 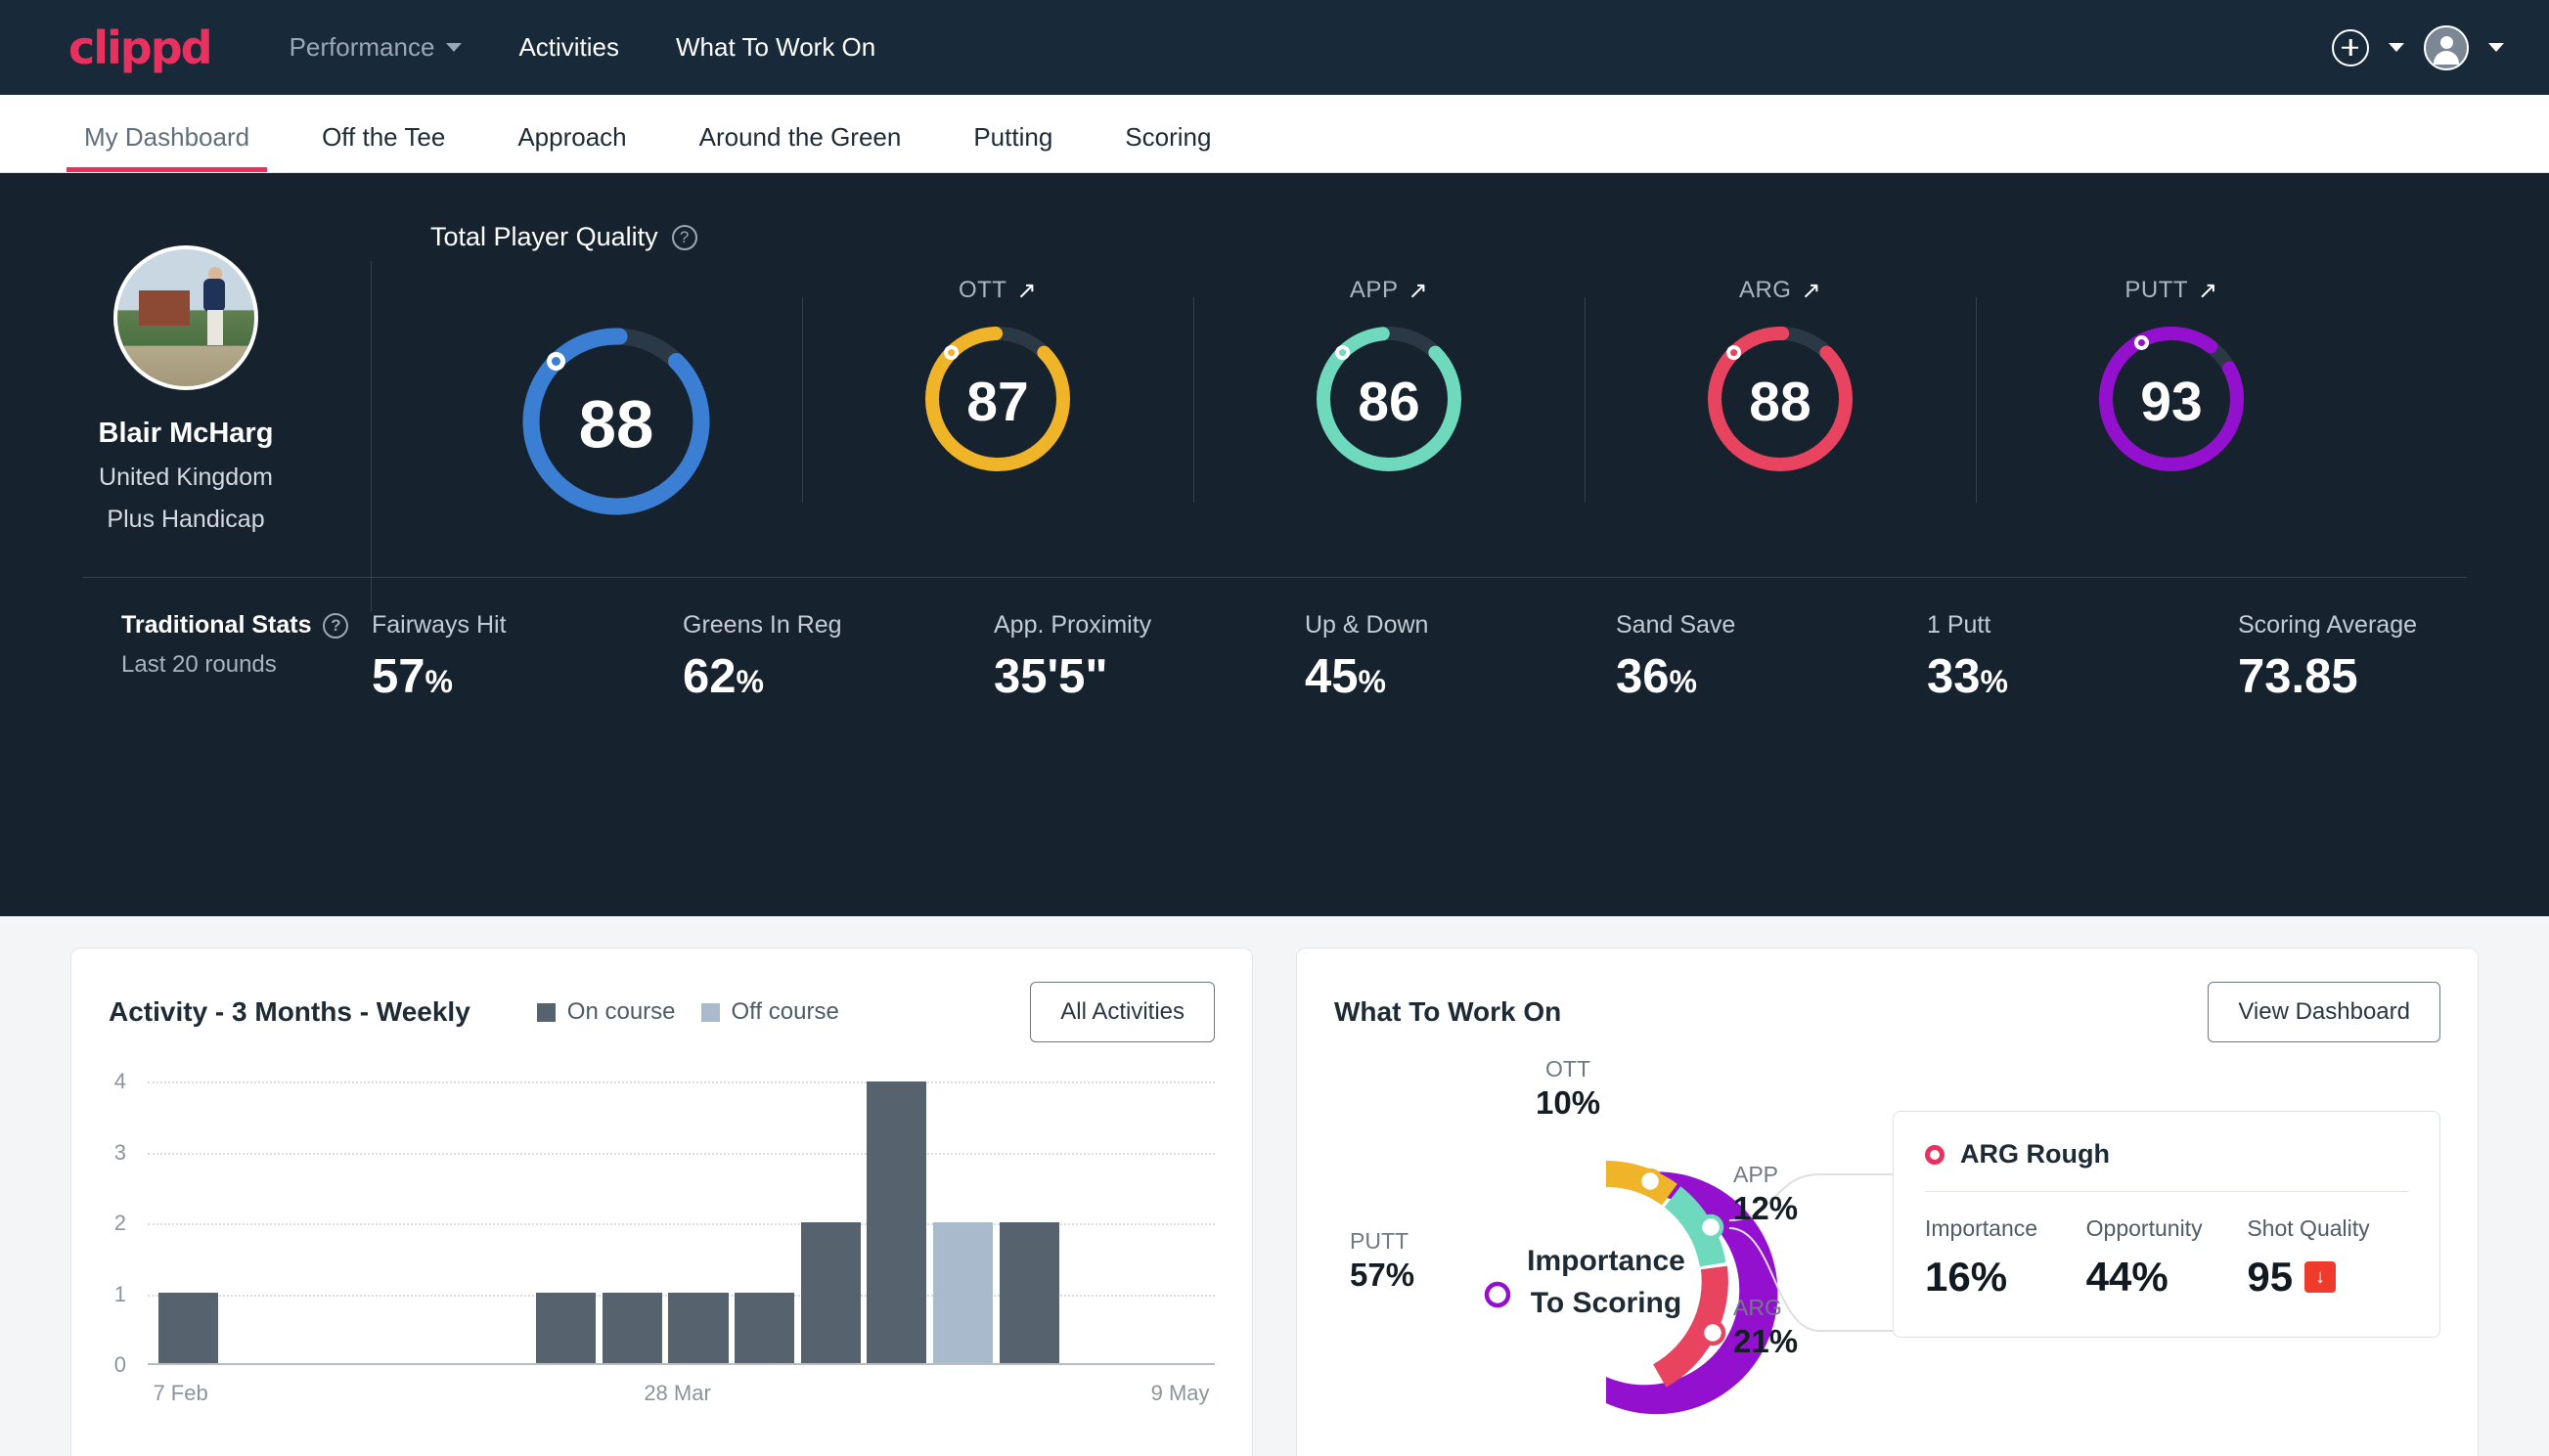 What do you see at coordinates (2167, 1154) in the screenshot?
I see `arg-rough-header: ARG Rough` at bounding box center [2167, 1154].